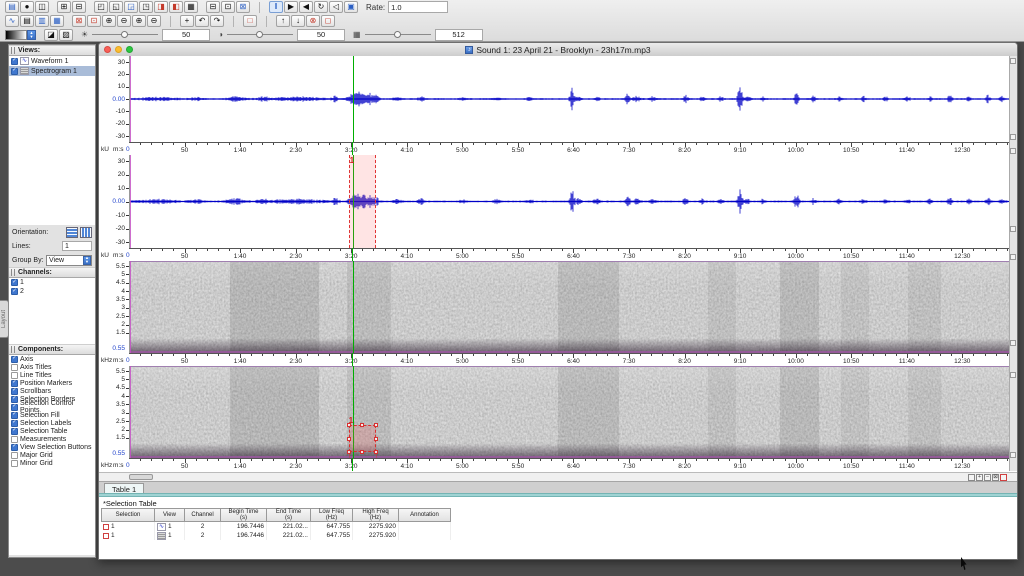  What do you see at coordinates (298, 21) in the screenshot?
I see `next-selection-button: ↓` at bounding box center [298, 21].